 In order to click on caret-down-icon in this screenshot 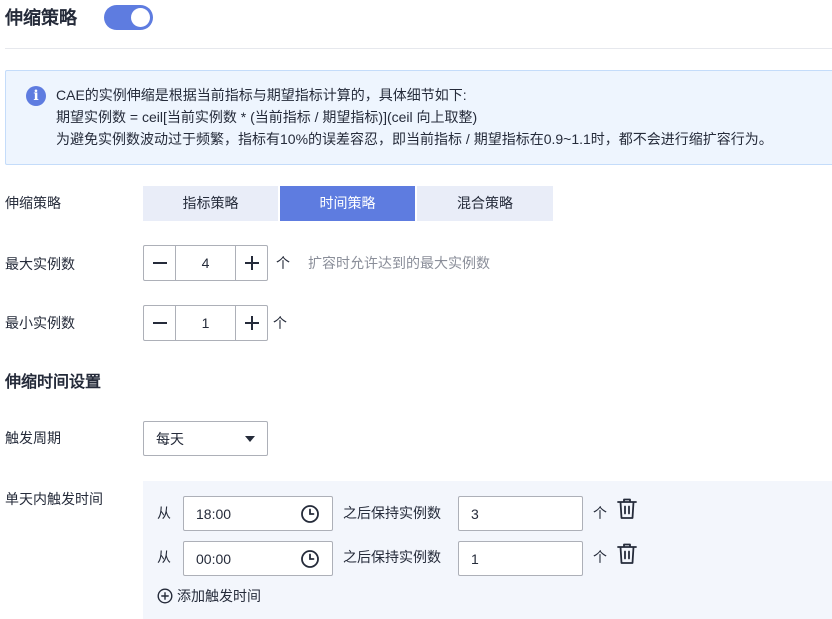, I will do `click(250, 439)`.